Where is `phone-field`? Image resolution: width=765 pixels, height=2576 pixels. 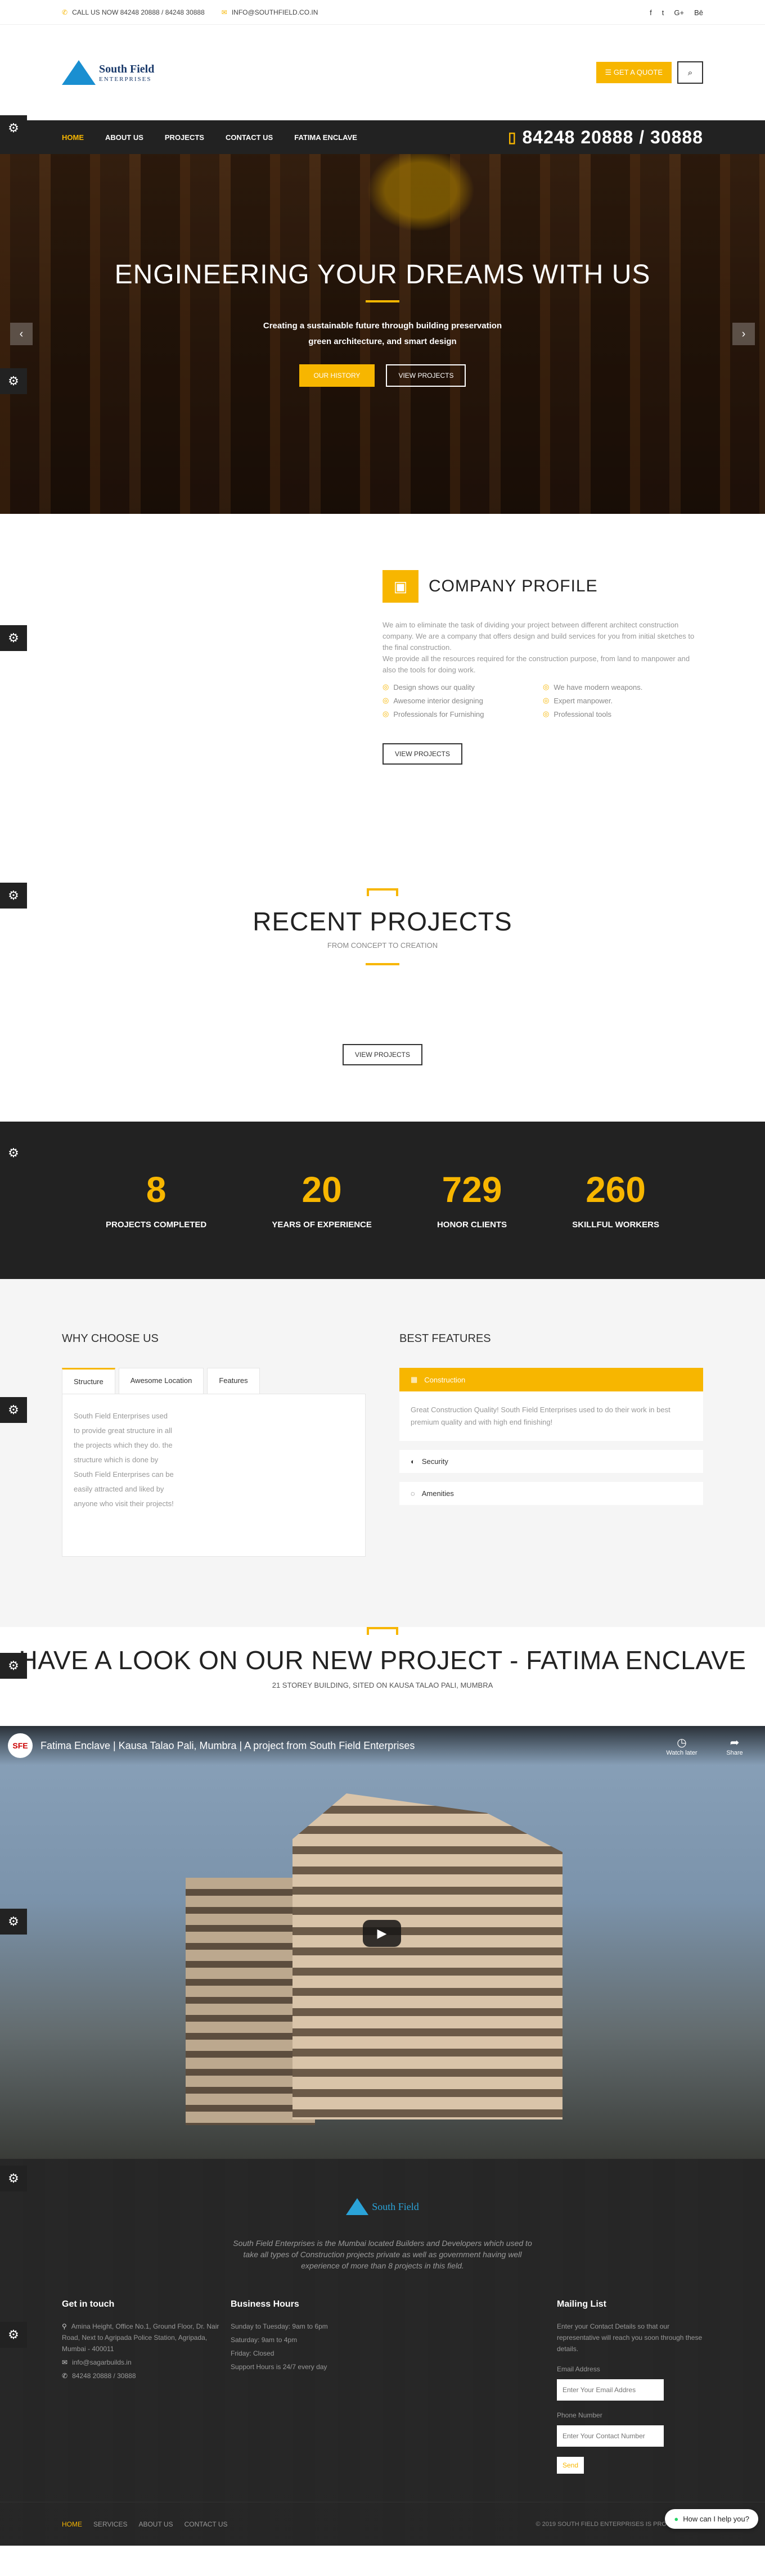
phone-field is located at coordinates (610, 2436).